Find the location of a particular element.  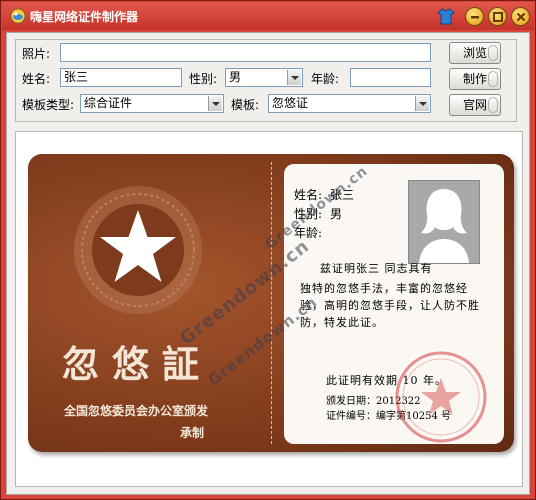

make-button-label: 制作 is located at coordinates (474, 79).